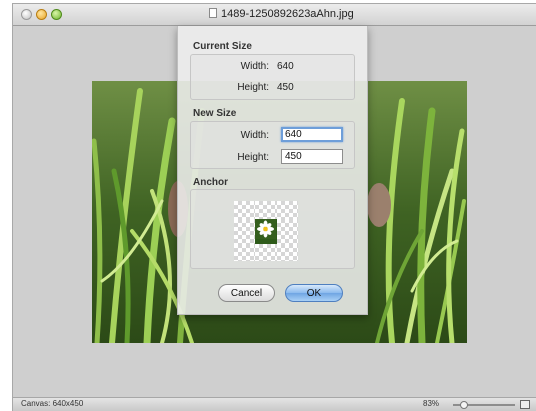 This screenshot has width=536, height=411. I want to click on anchor-top-right, so click(287, 210).